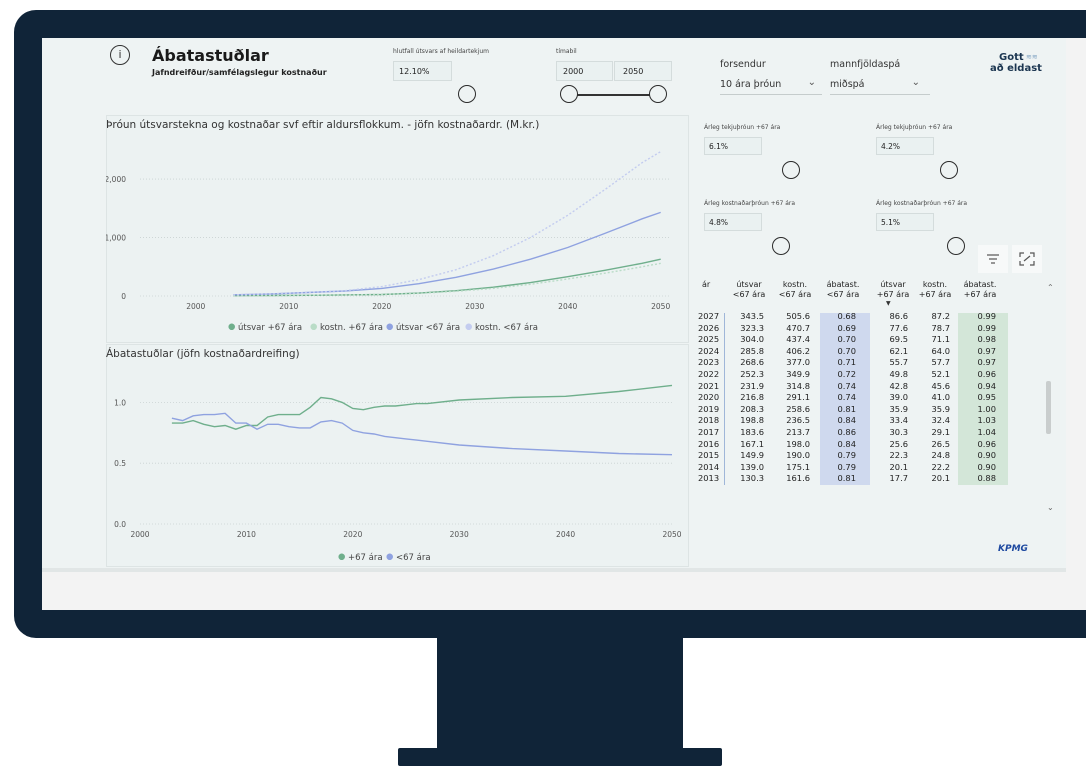  Describe the element at coordinates (940, 374) in the screenshot. I see `table-cell: 52.1` at that location.